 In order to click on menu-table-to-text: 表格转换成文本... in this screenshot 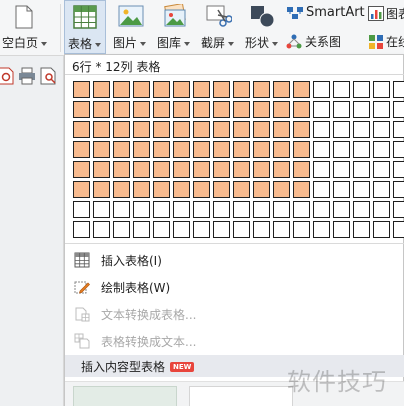, I will do `click(234, 341)`.